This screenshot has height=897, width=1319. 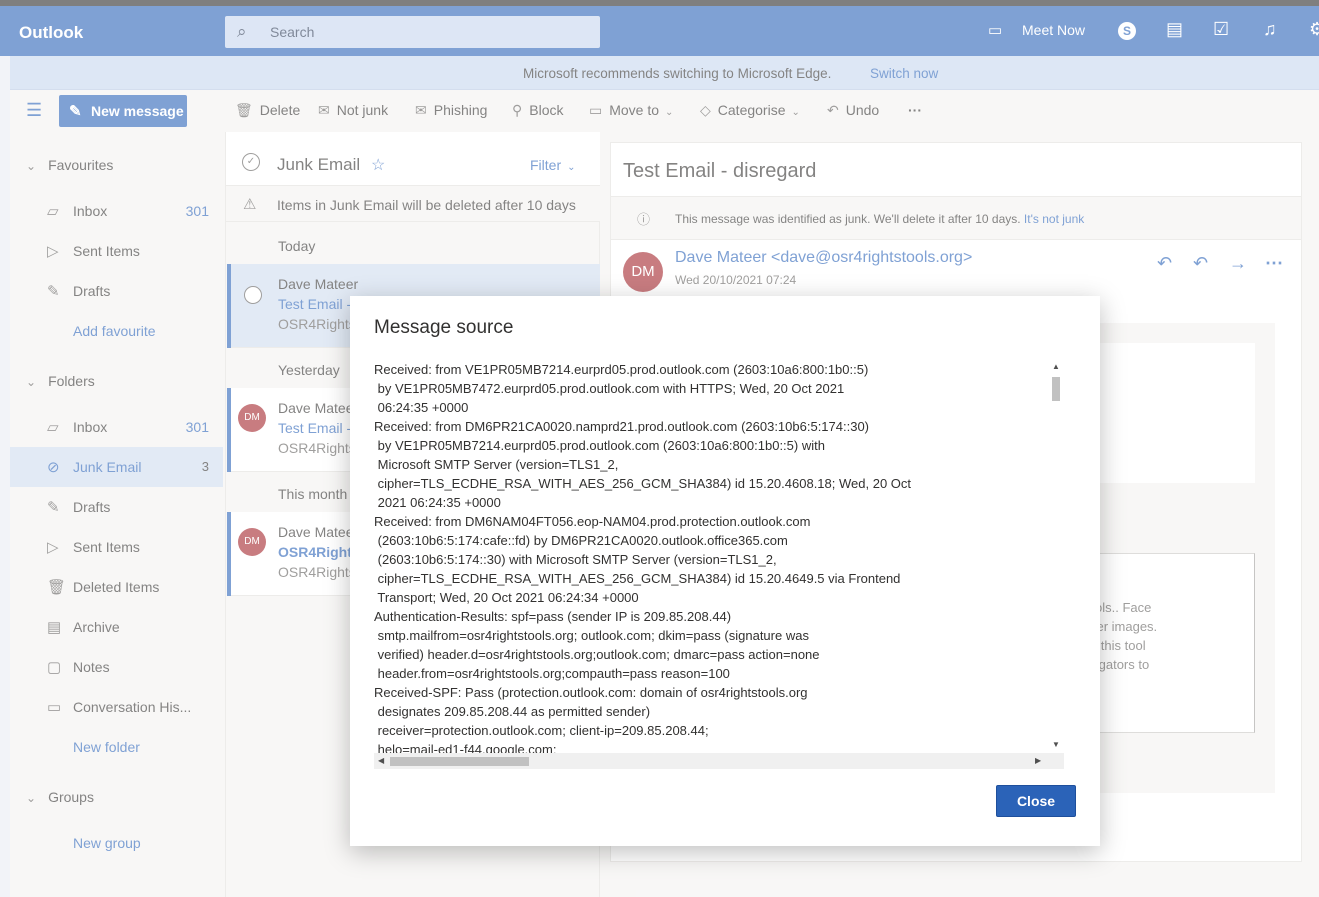 I want to click on horizontal-scroll-thumb, so click(x=459, y=761).